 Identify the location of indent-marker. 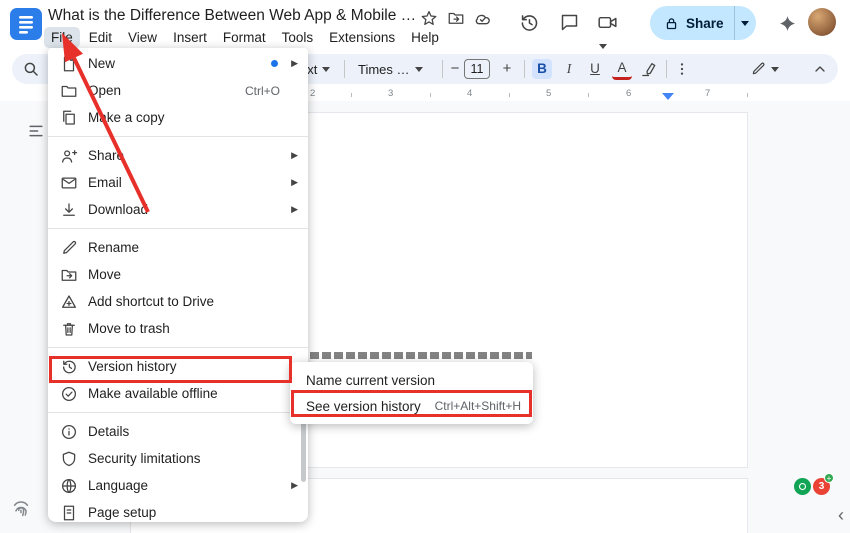
(668, 96).